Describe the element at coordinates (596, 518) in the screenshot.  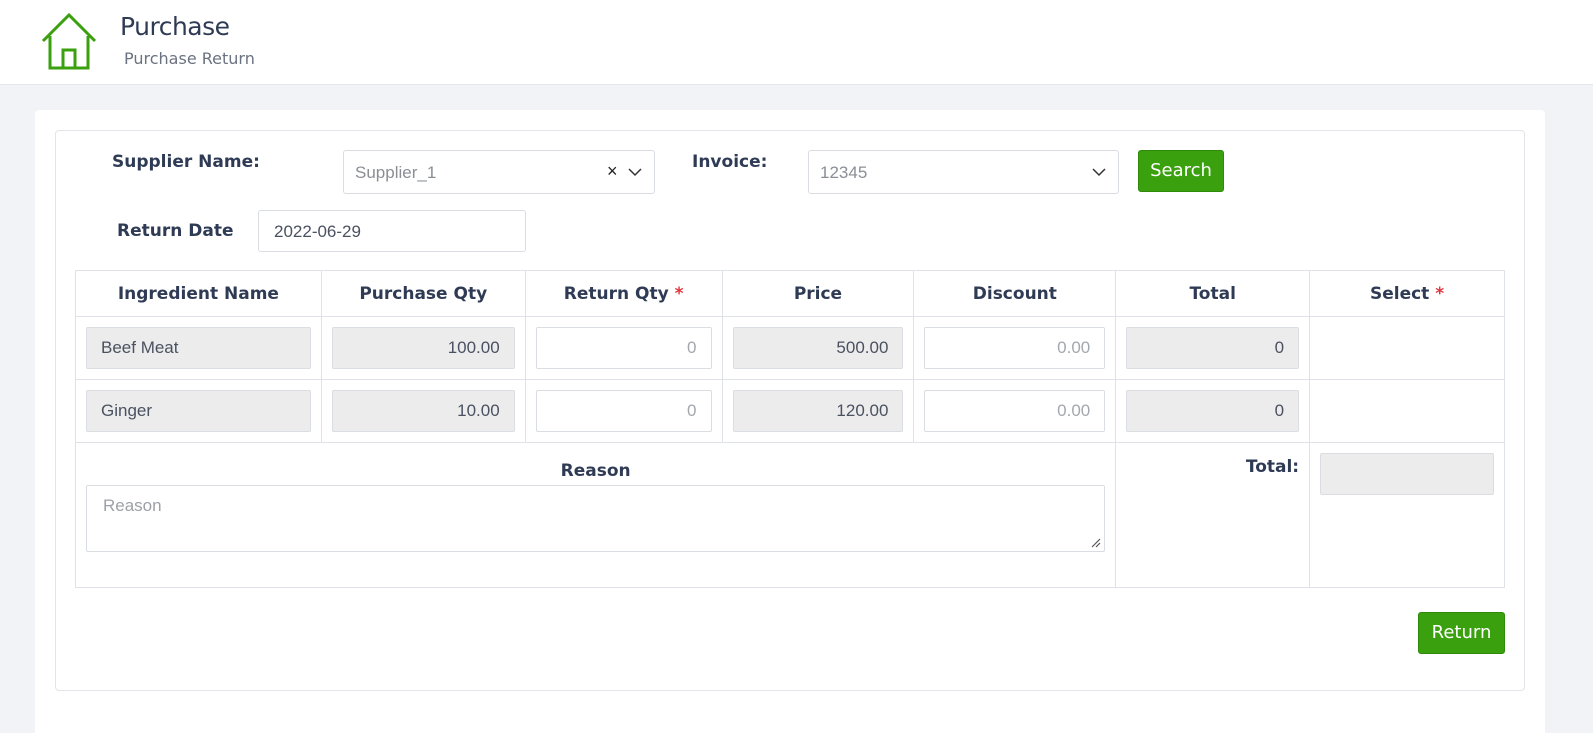
I see `reason-textarea: Reason` at that location.